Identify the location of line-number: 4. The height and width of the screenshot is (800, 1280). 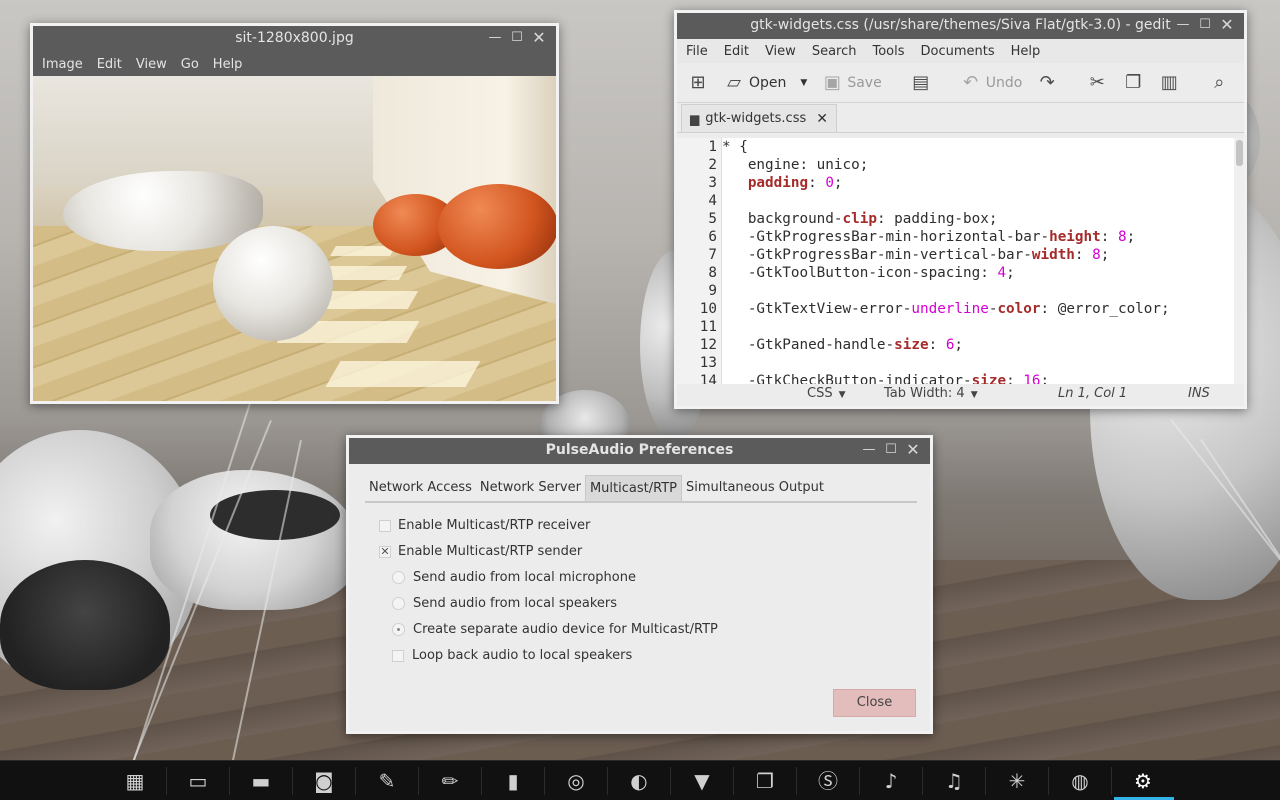
(712, 201).